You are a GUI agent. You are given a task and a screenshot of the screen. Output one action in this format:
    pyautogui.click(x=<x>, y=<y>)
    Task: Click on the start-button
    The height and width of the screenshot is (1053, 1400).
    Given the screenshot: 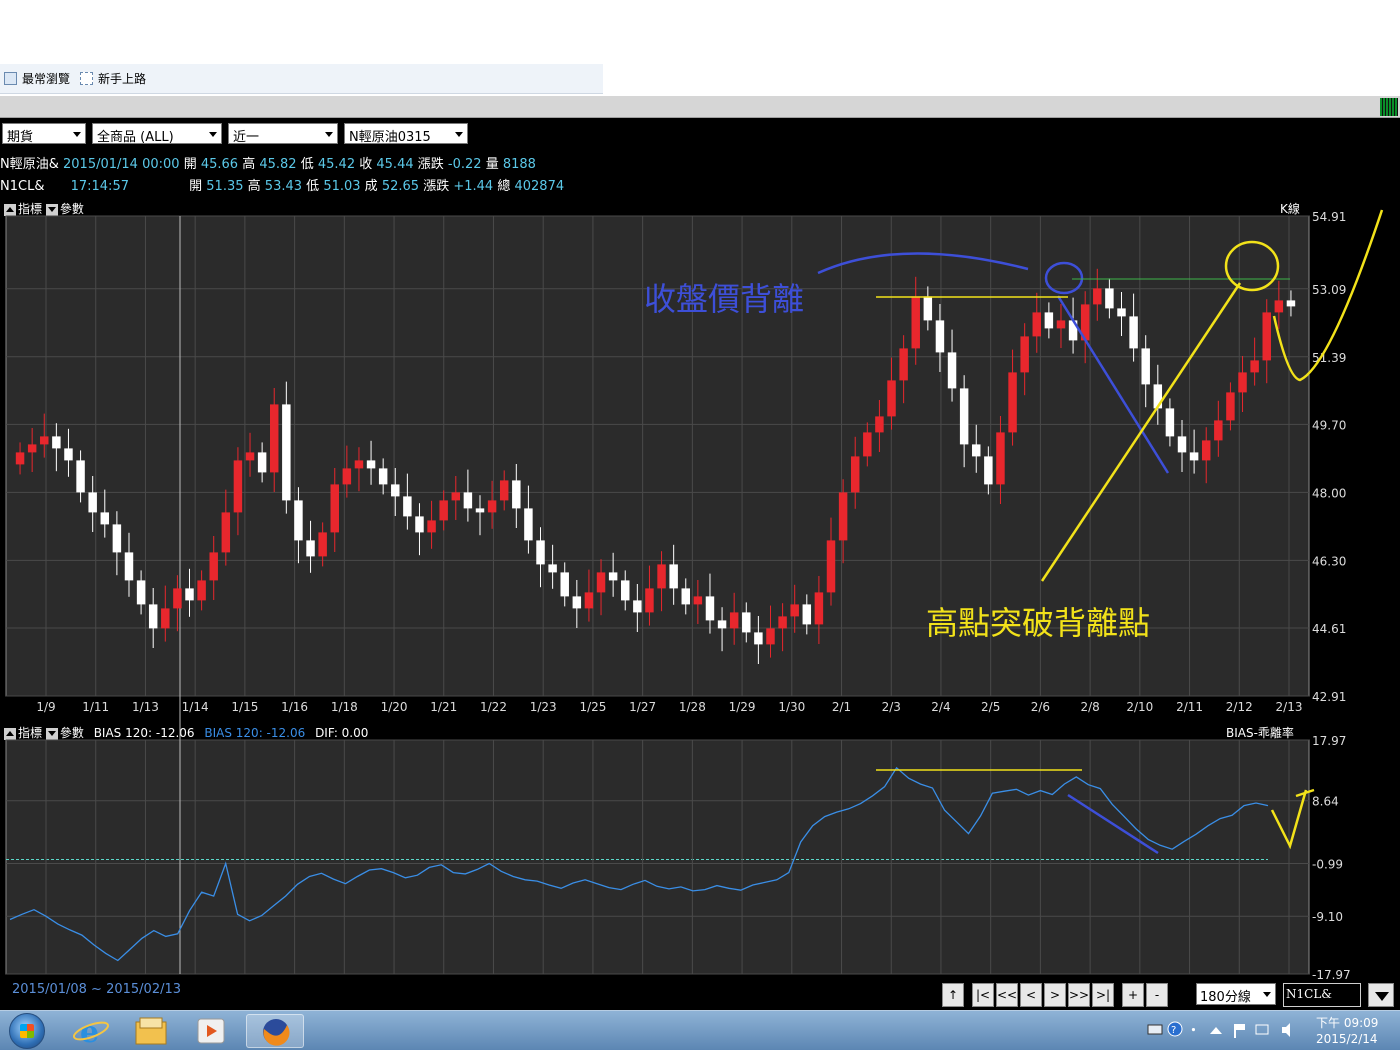 What is the action you would take?
    pyautogui.click(x=27, y=1031)
    